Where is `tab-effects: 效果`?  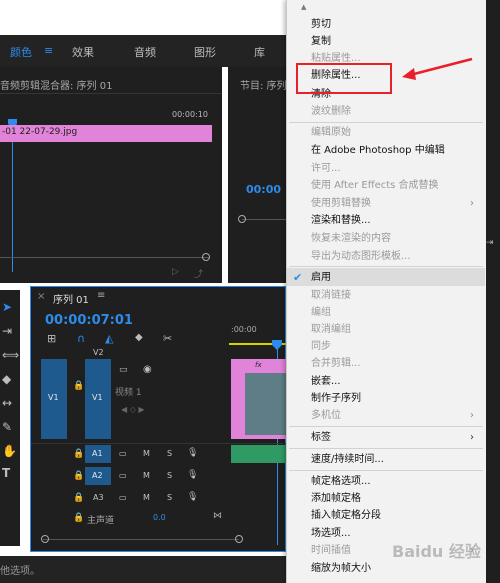
tab-effects: 效果 is located at coordinates (83, 52).